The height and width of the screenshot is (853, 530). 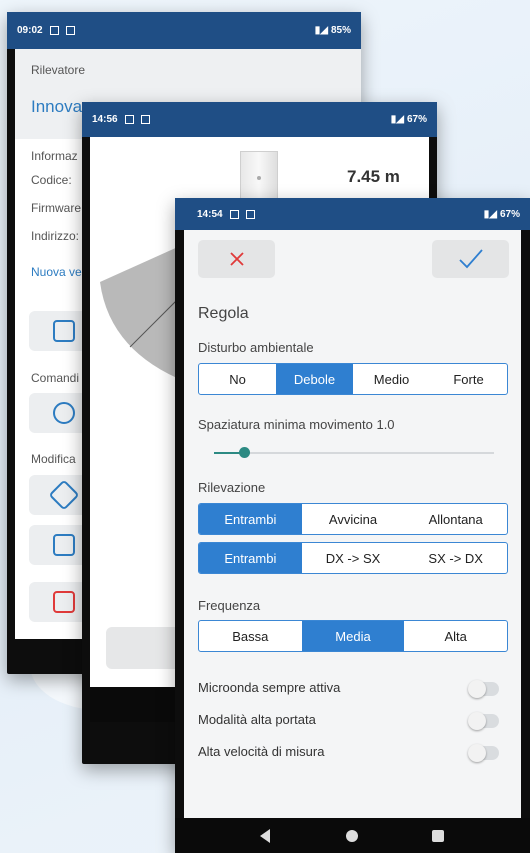 I want to click on direction-option-entrambi: Entrambi, so click(x=250, y=519).